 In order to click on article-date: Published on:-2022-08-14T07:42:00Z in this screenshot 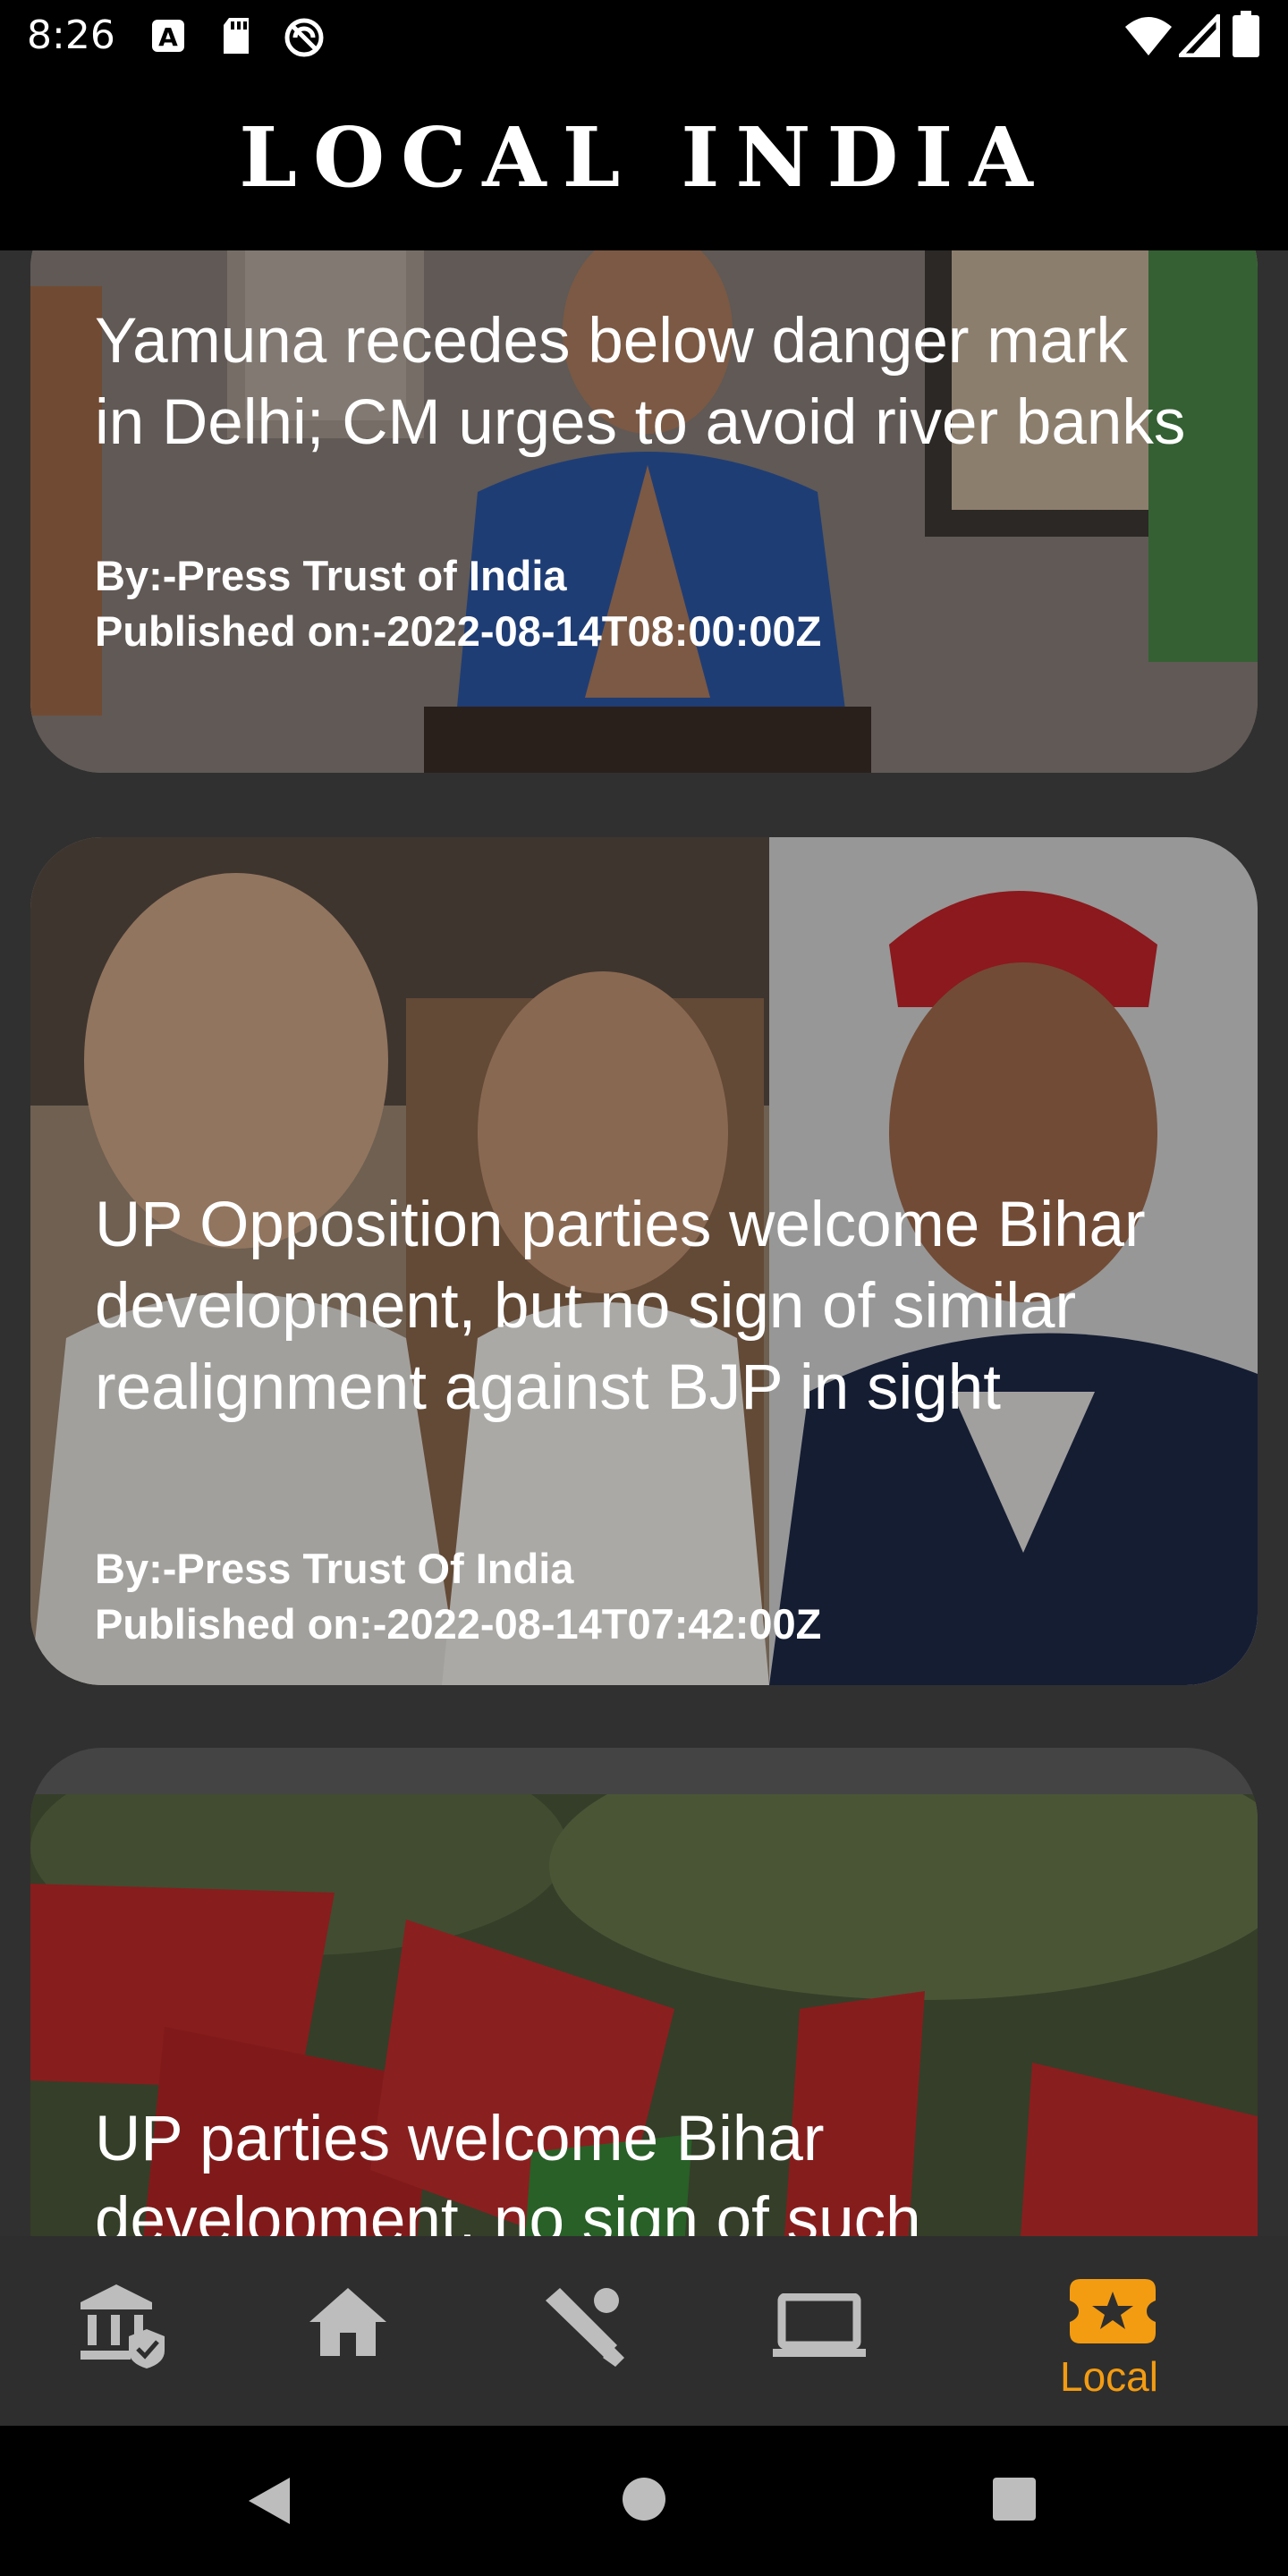, I will do `click(458, 1624)`.